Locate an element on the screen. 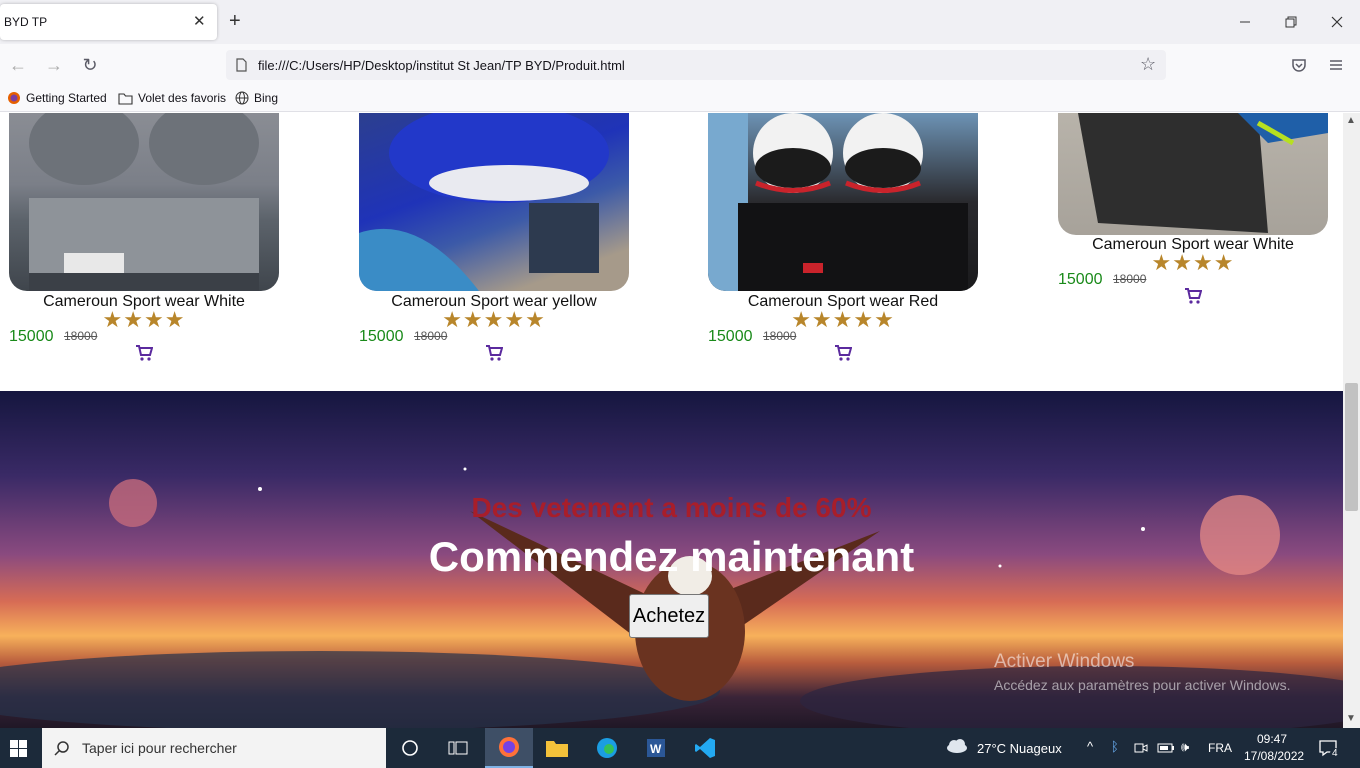 Image resolution: width=1360 pixels, height=768 pixels. bookmark-bing: Bing is located at coordinates (256, 98).